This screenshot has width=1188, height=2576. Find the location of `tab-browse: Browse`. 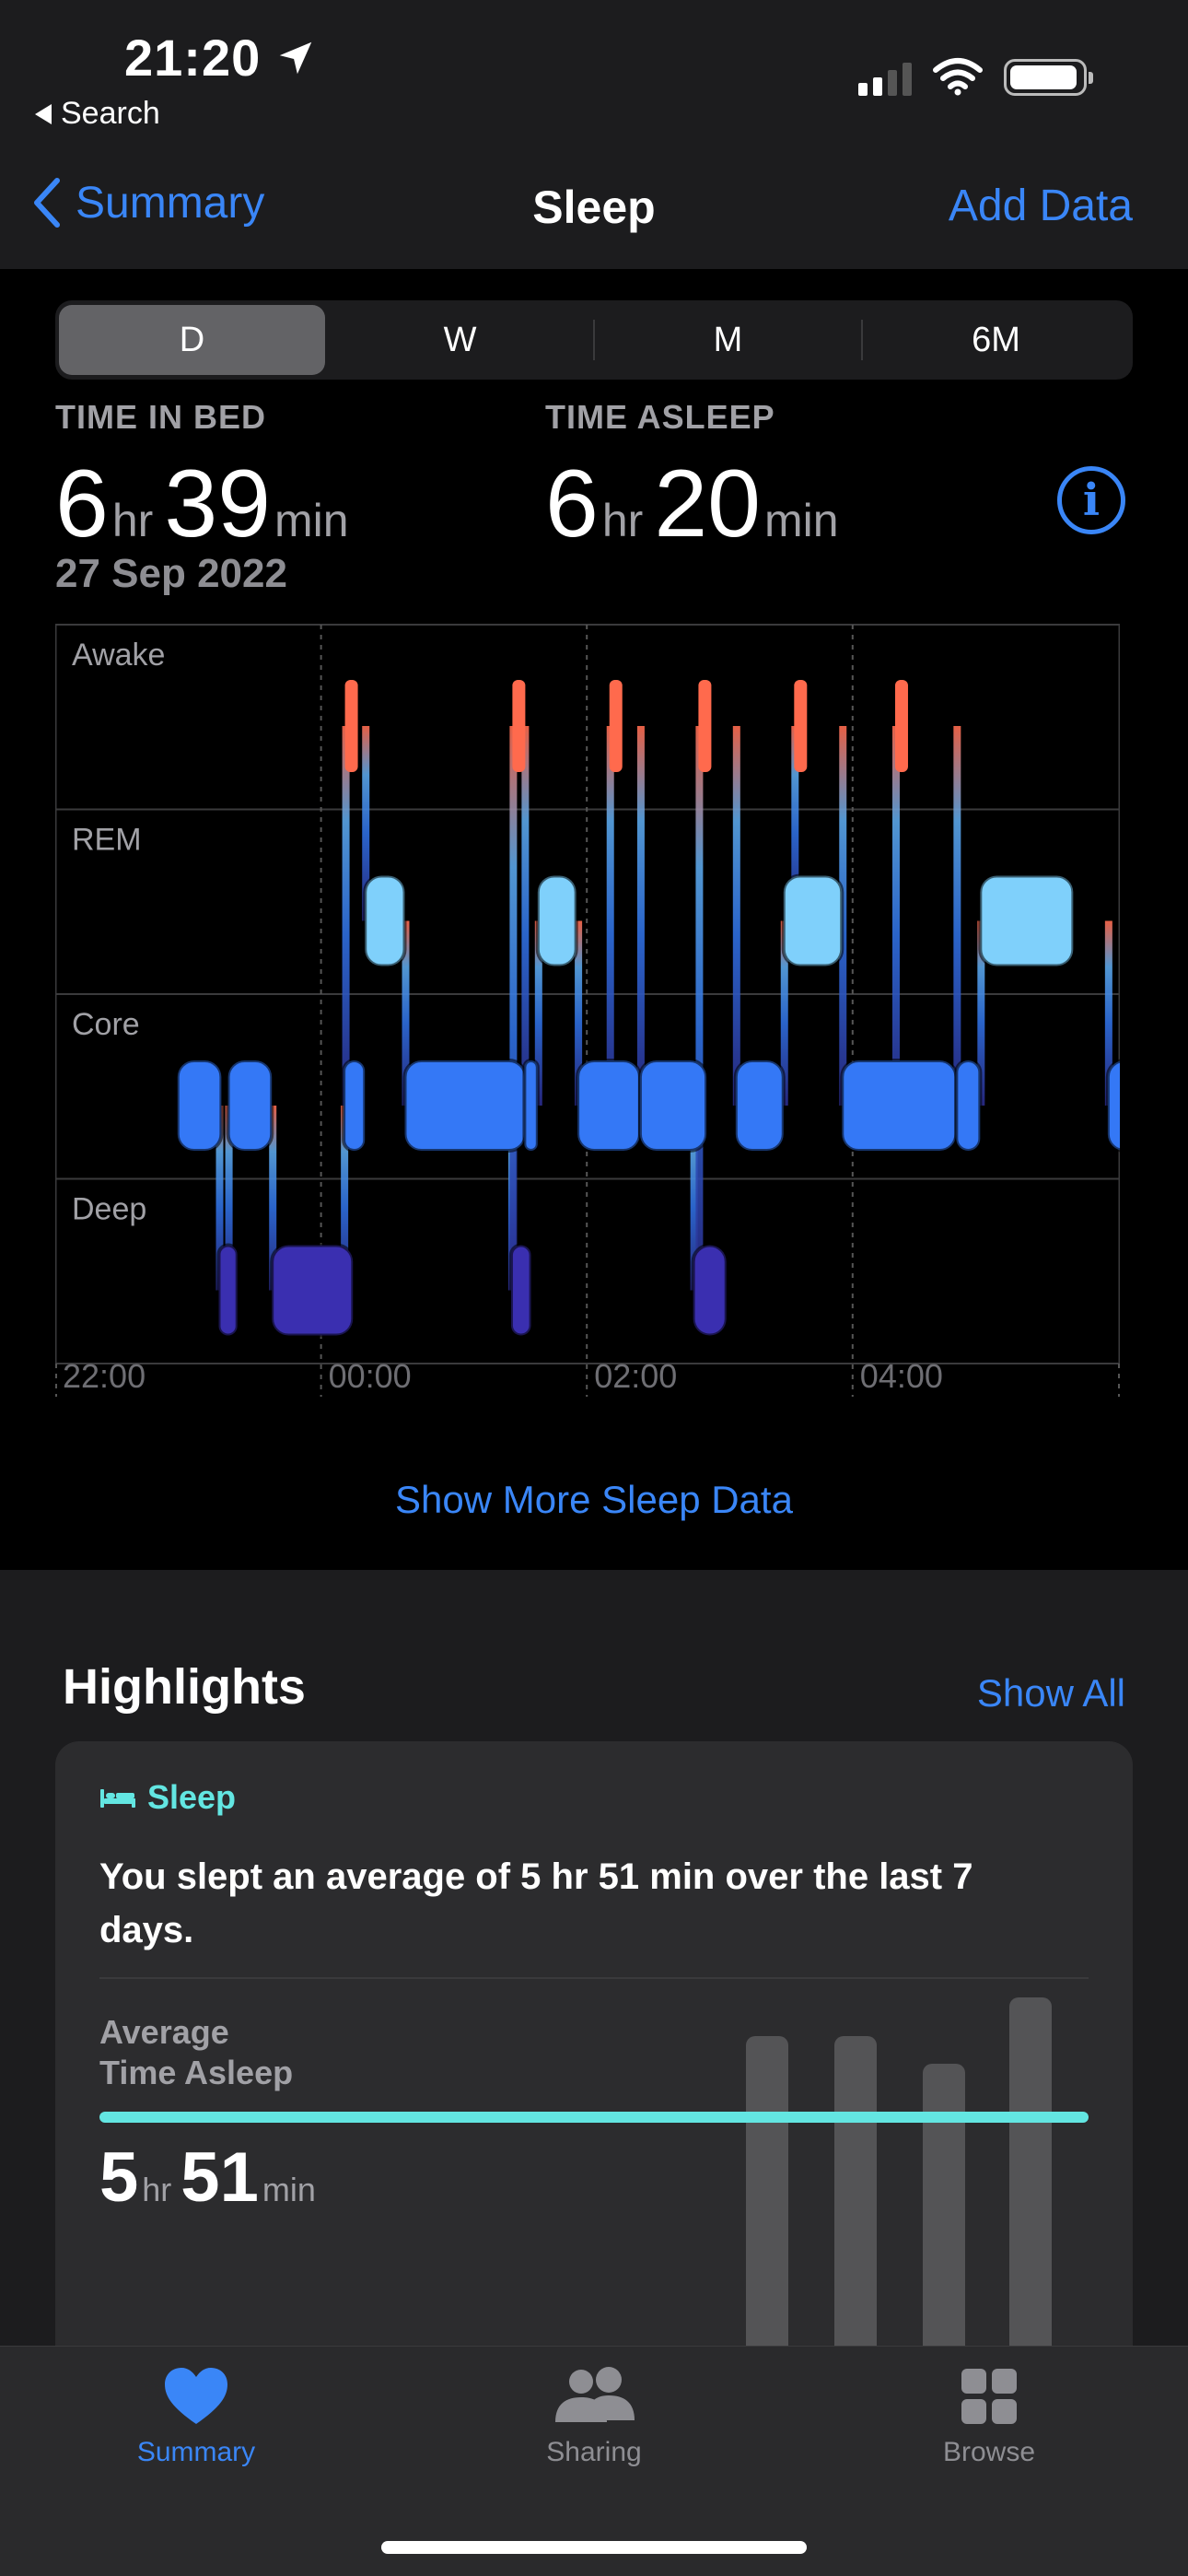

tab-browse: Browse is located at coordinates (989, 2417).